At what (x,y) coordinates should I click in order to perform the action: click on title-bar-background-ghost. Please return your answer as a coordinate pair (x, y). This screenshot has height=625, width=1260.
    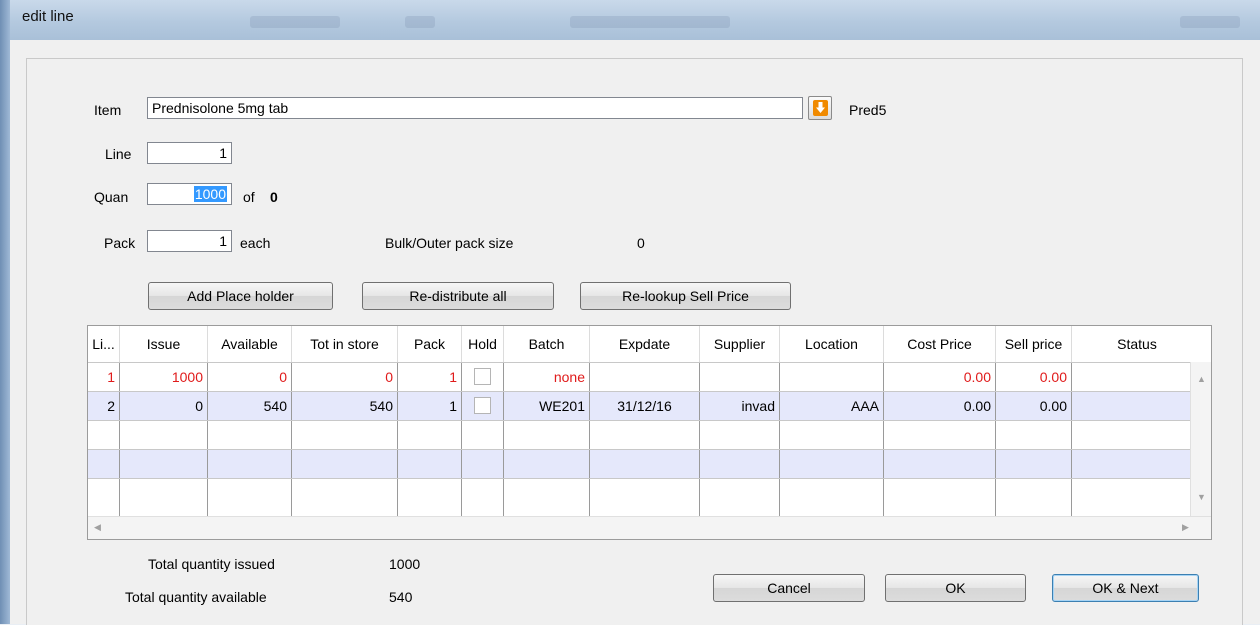
    Looking at the image, I should click on (295, 22).